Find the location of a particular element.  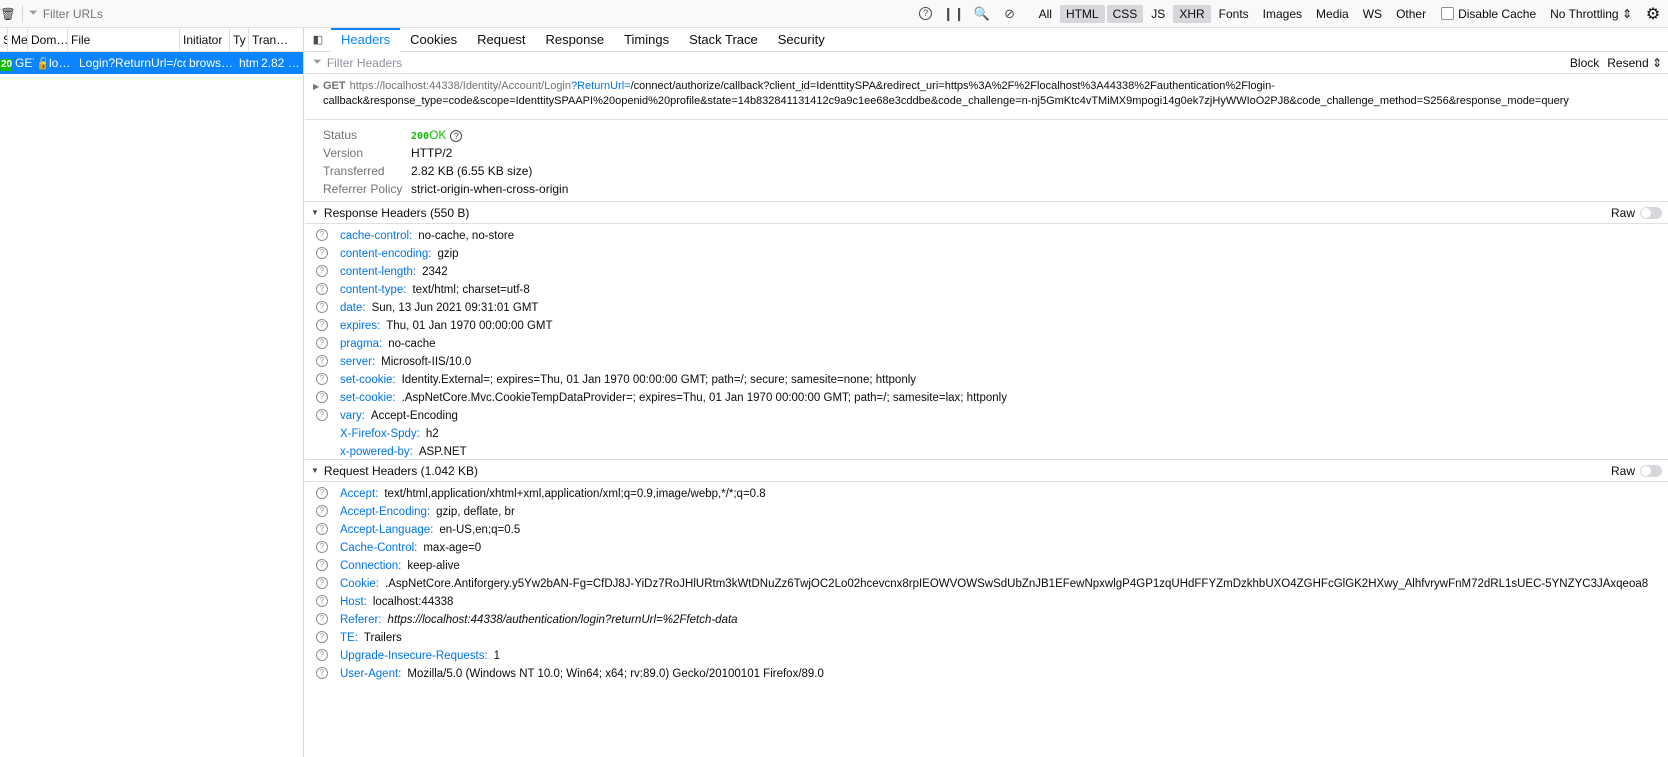

tab-timings: Timings is located at coordinates (646, 40).